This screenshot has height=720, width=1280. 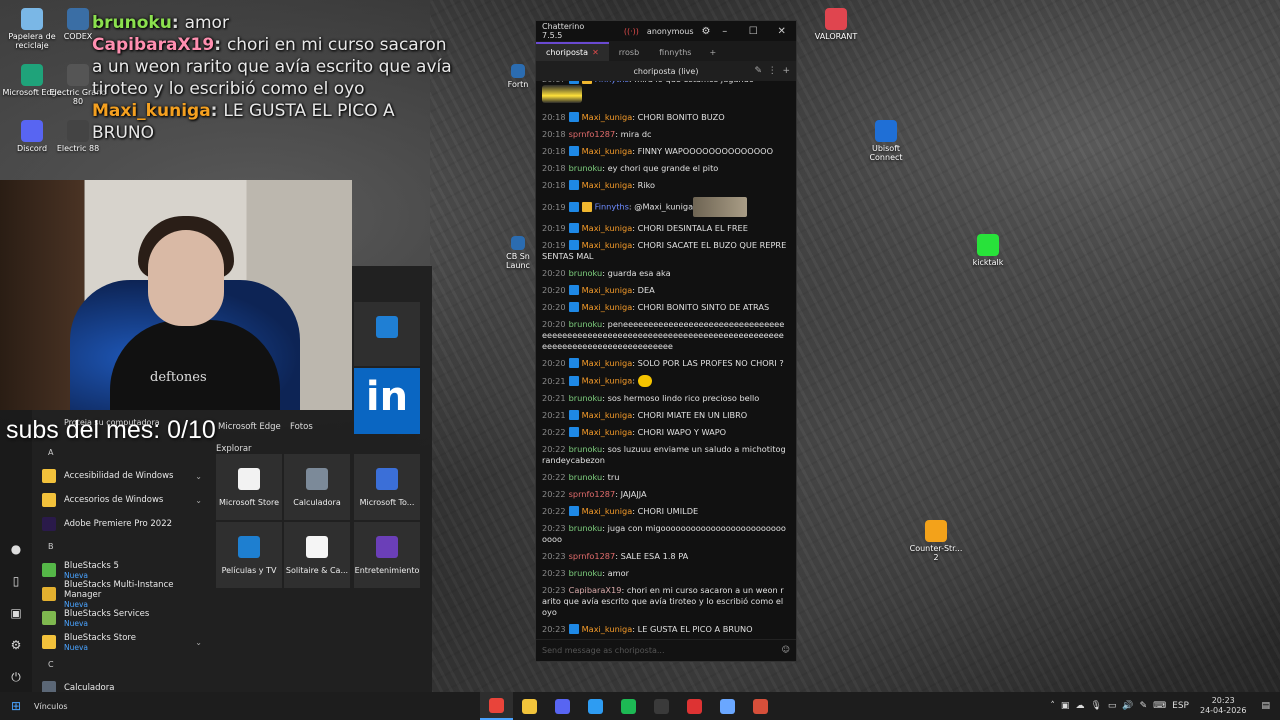 What do you see at coordinates (936, 541) in the screenshot?
I see `desktop-icon: Counter-Str... 2` at bounding box center [936, 541].